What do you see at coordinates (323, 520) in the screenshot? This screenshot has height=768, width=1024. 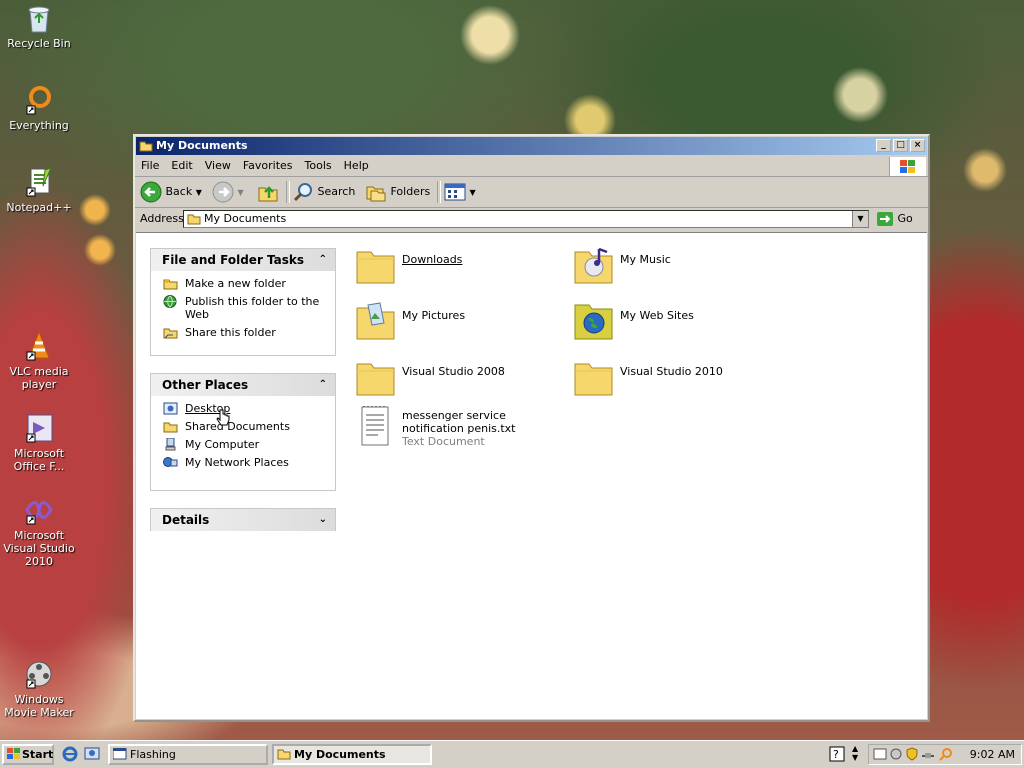 I see `expand-chevron-icon: ⌄` at bounding box center [323, 520].